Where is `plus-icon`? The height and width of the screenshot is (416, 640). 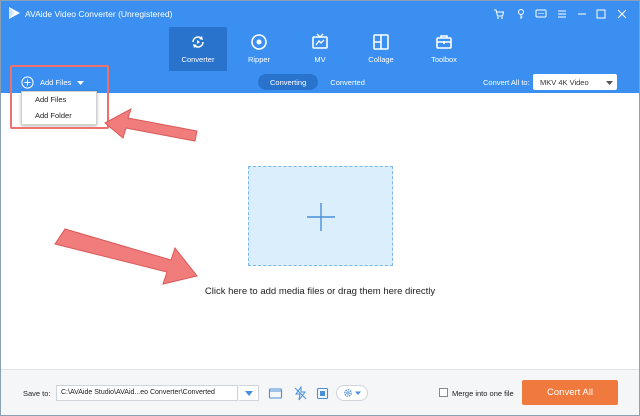
plus-icon is located at coordinates (321, 217).